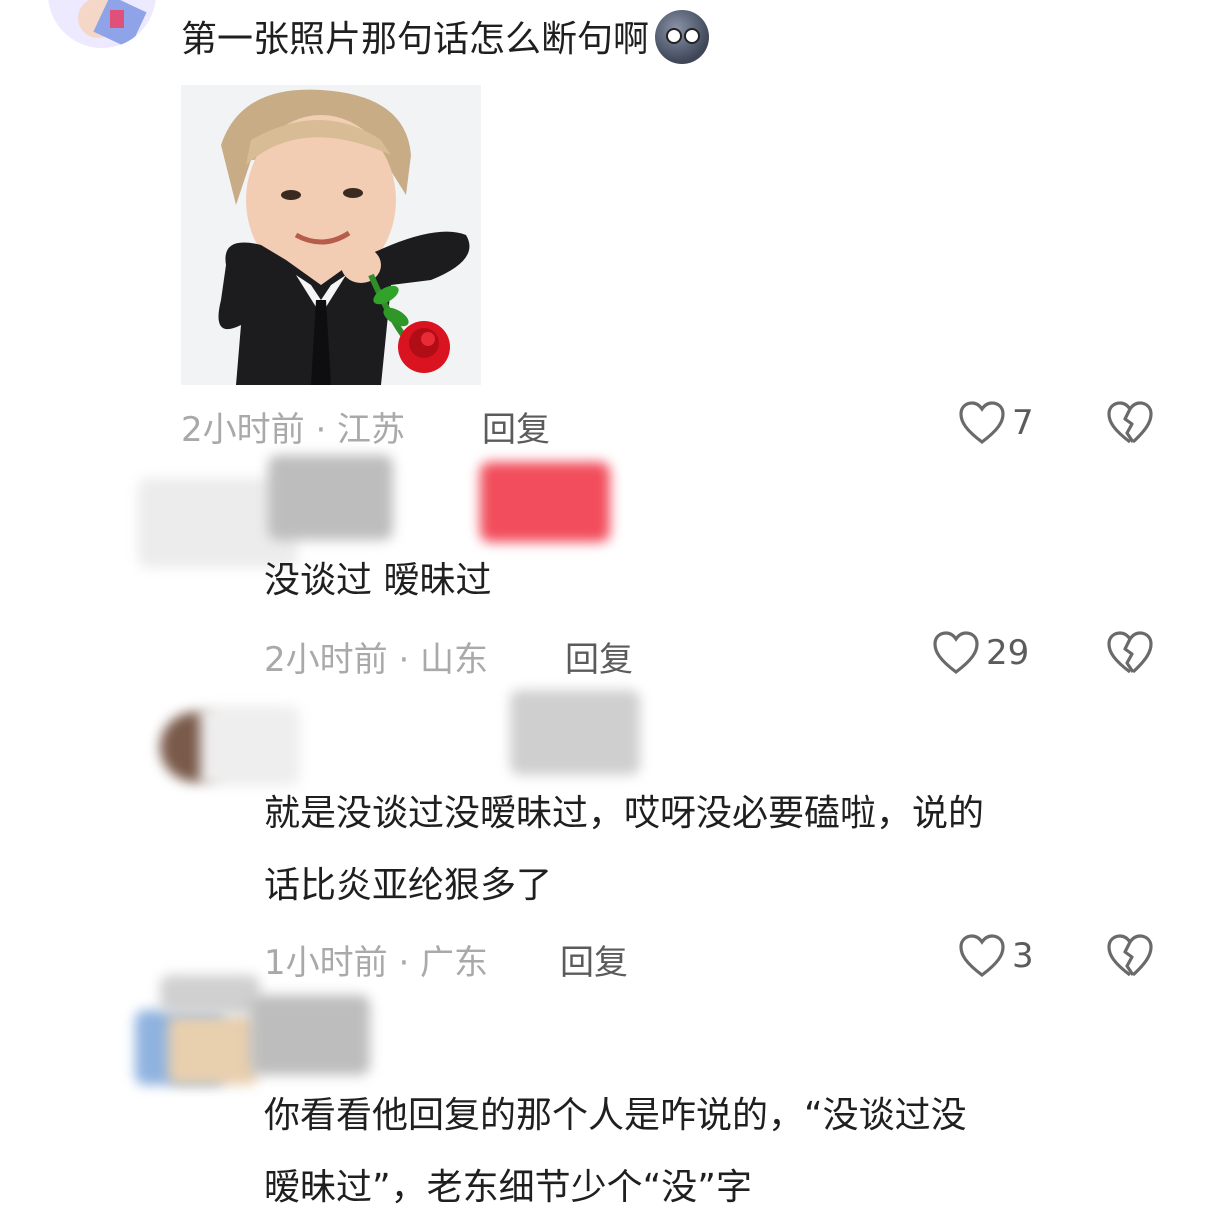 Image resolution: width=1206 pixels, height=1224 pixels. Describe the element at coordinates (293, 430) in the screenshot. I see `comment-timestamp-location: 2小时前 · 江苏` at that location.